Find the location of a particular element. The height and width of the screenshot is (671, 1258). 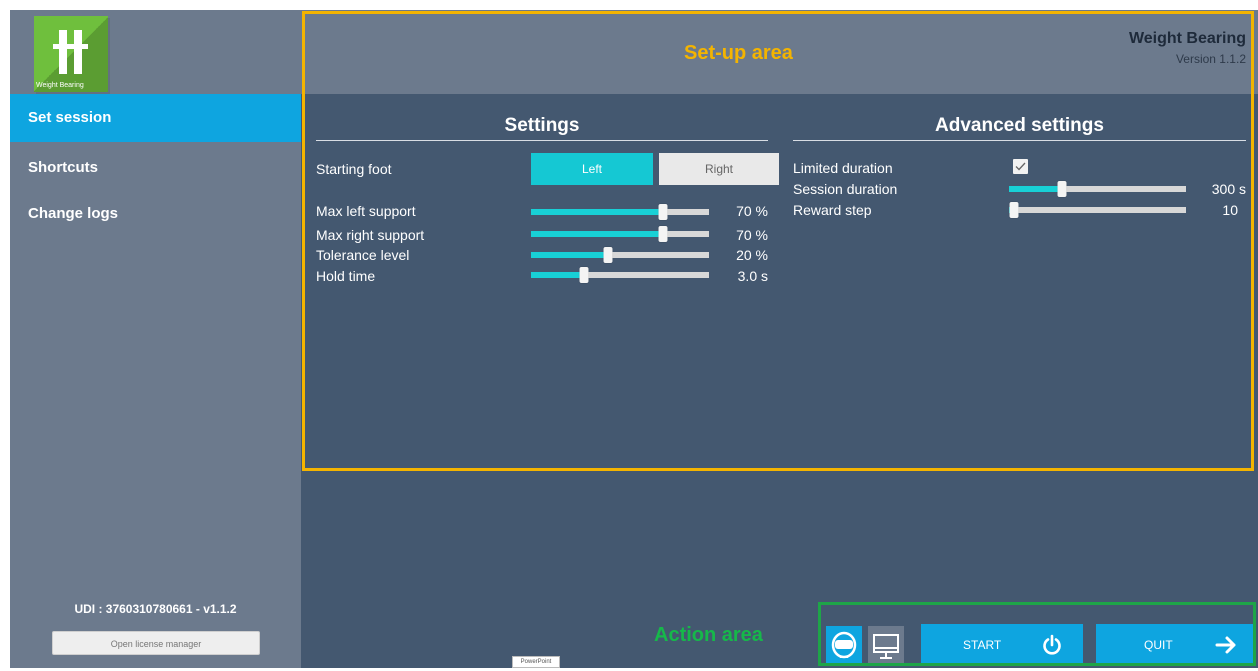

session-duration-value: 300 s is located at coordinates (1228, 189).